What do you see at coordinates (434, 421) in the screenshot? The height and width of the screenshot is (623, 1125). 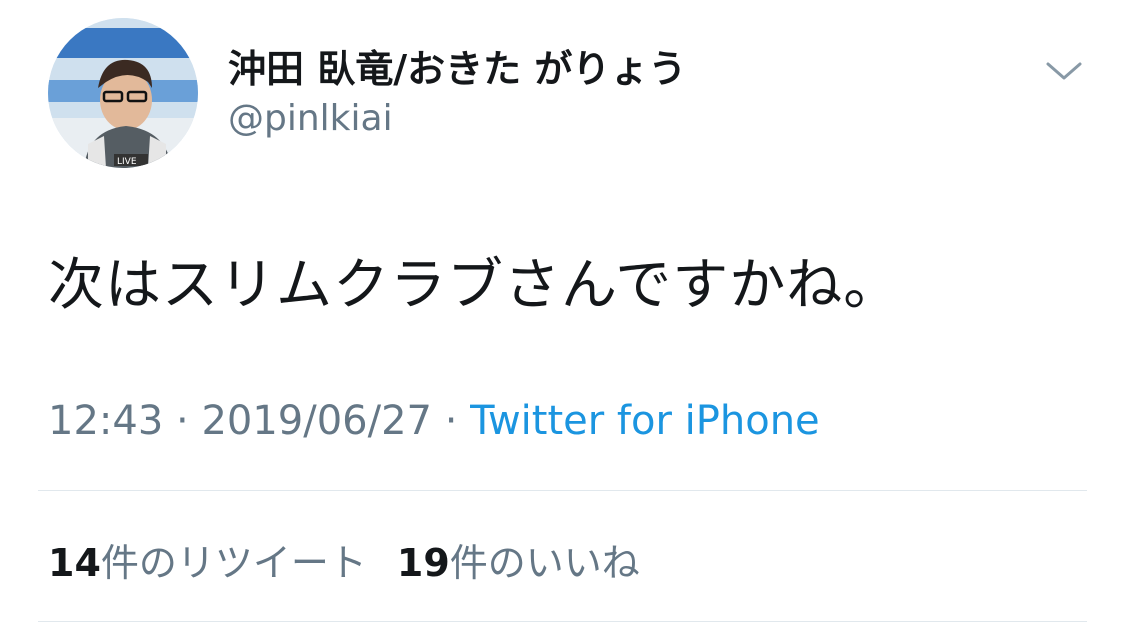 I see `tweet-meta: 12:43 · 2019/06/27 · Twitter for iPhone` at bounding box center [434, 421].